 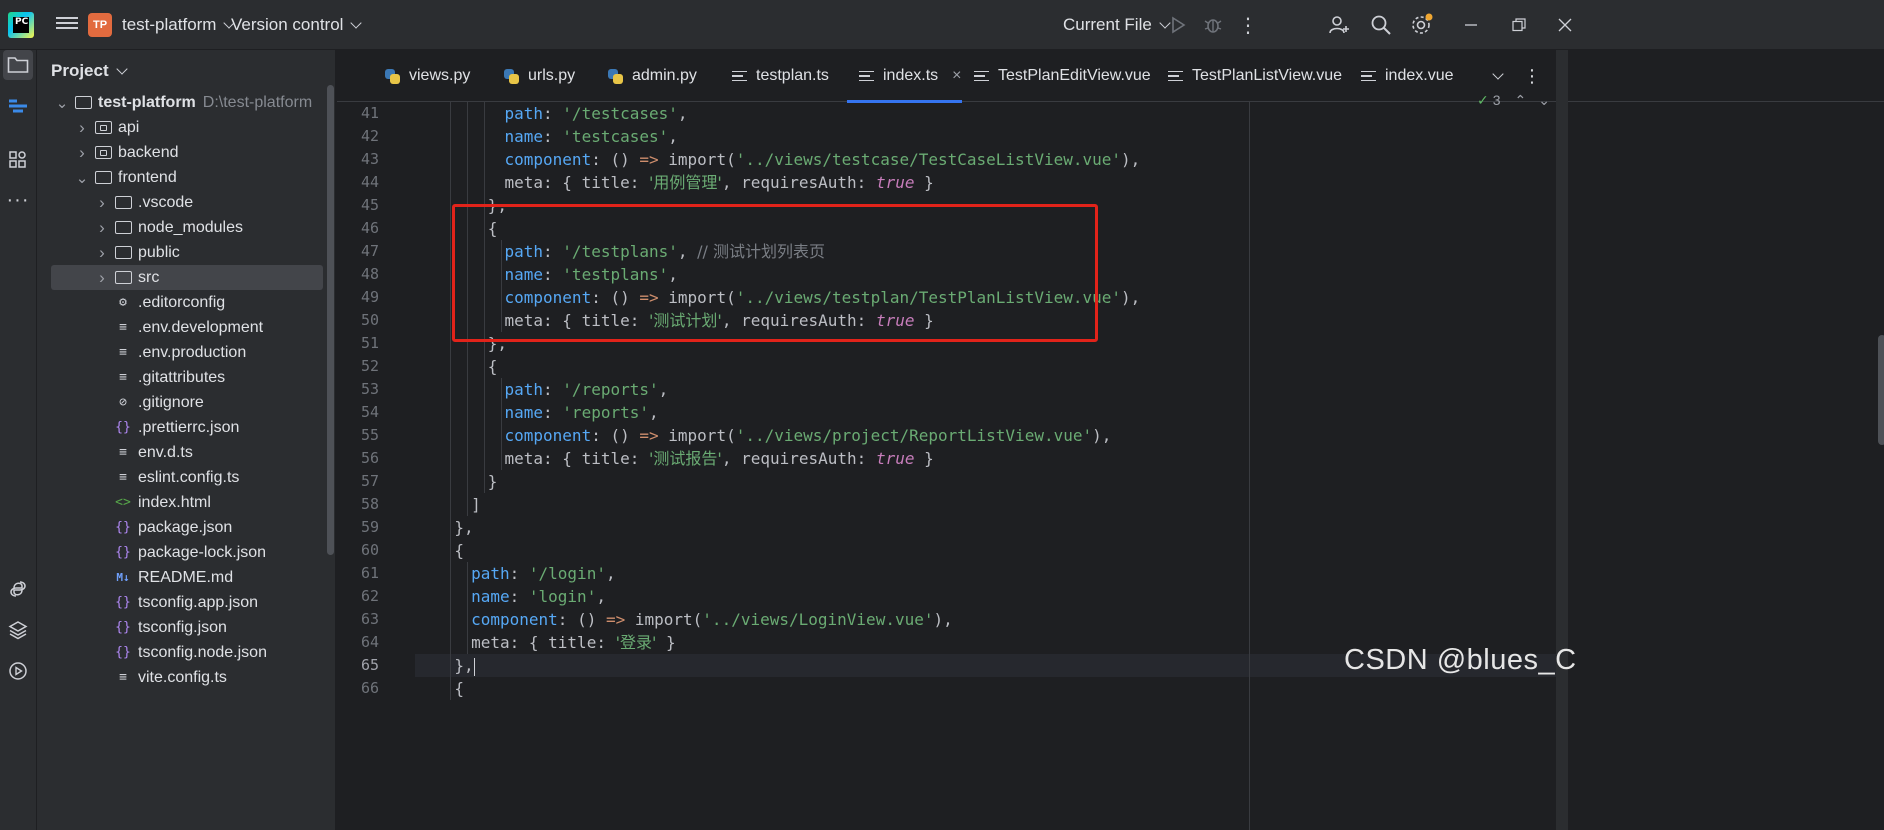 What do you see at coordinates (187, 527) in the screenshot?
I see `tree-item: {} package.json` at bounding box center [187, 527].